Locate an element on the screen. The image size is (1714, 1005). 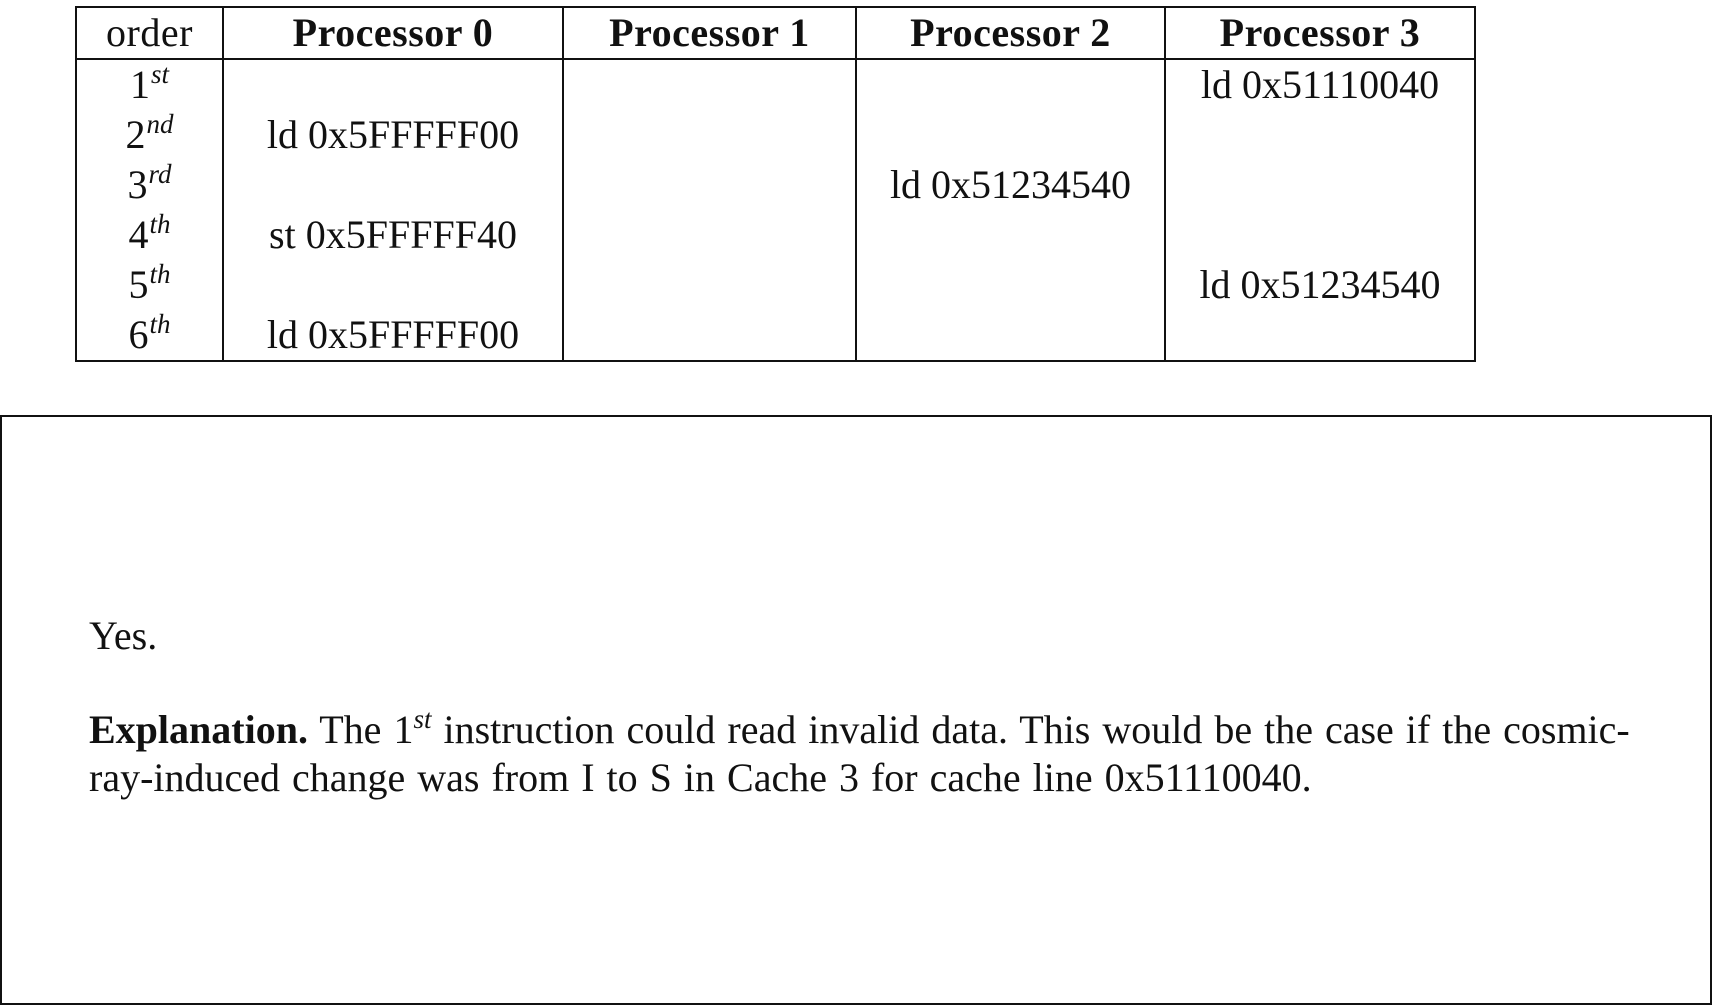
explanation-ordinal-suffix: st is located at coordinates (422, 719).